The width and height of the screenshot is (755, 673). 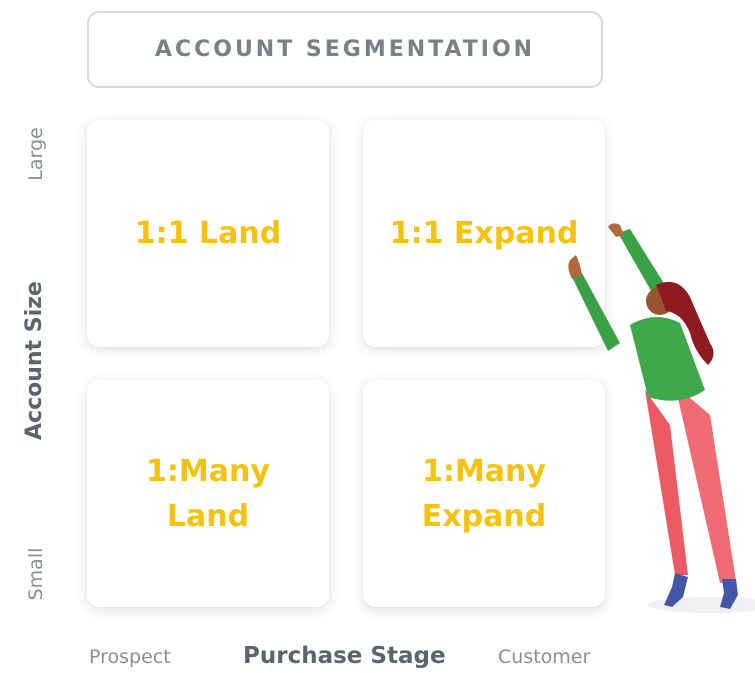 I want to click on quadrant-bottom-left-label: 1:Many Land, so click(x=208, y=493).